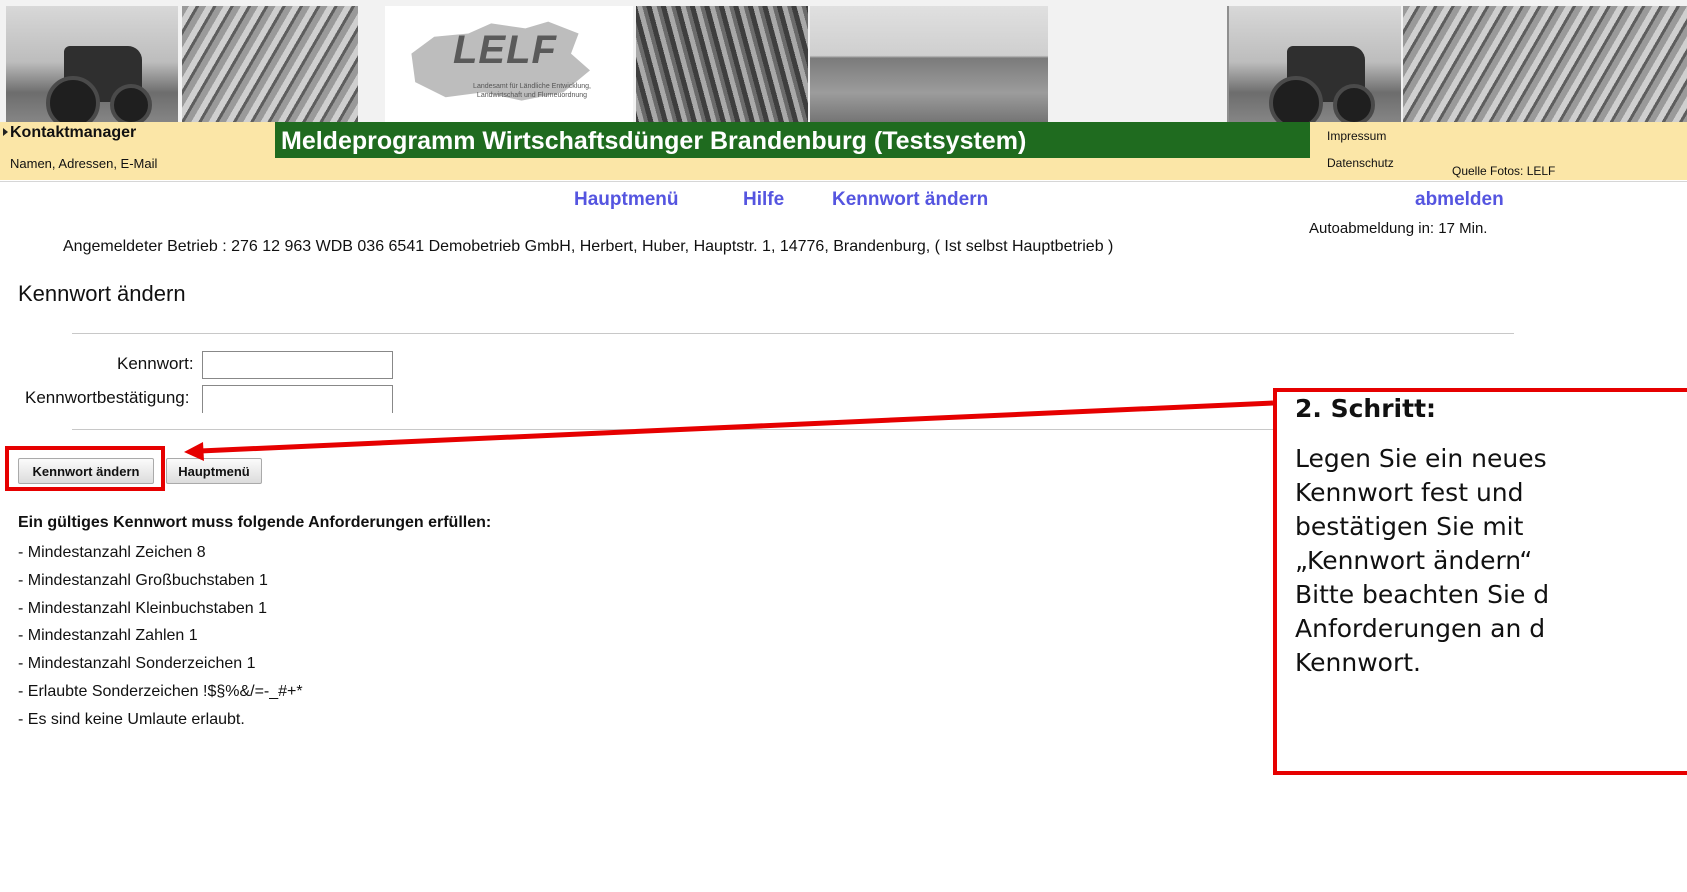 This screenshot has width=1687, height=892. I want to click on cornfield-photo, so click(722, 68).